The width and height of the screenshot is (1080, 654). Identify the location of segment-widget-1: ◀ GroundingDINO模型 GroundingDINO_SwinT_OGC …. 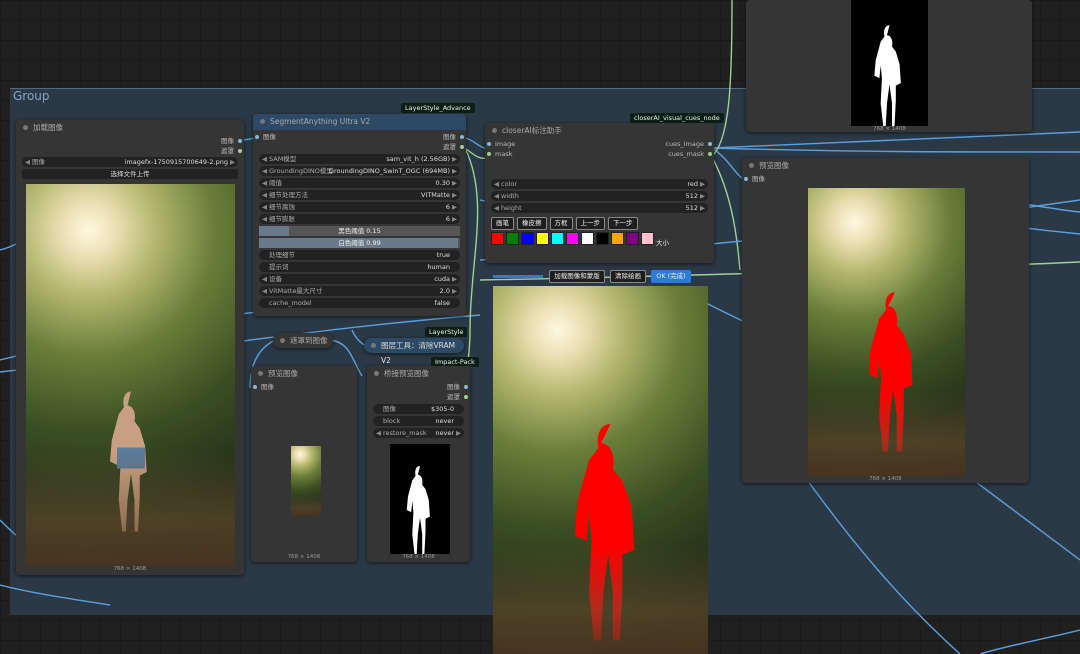
(359, 171).